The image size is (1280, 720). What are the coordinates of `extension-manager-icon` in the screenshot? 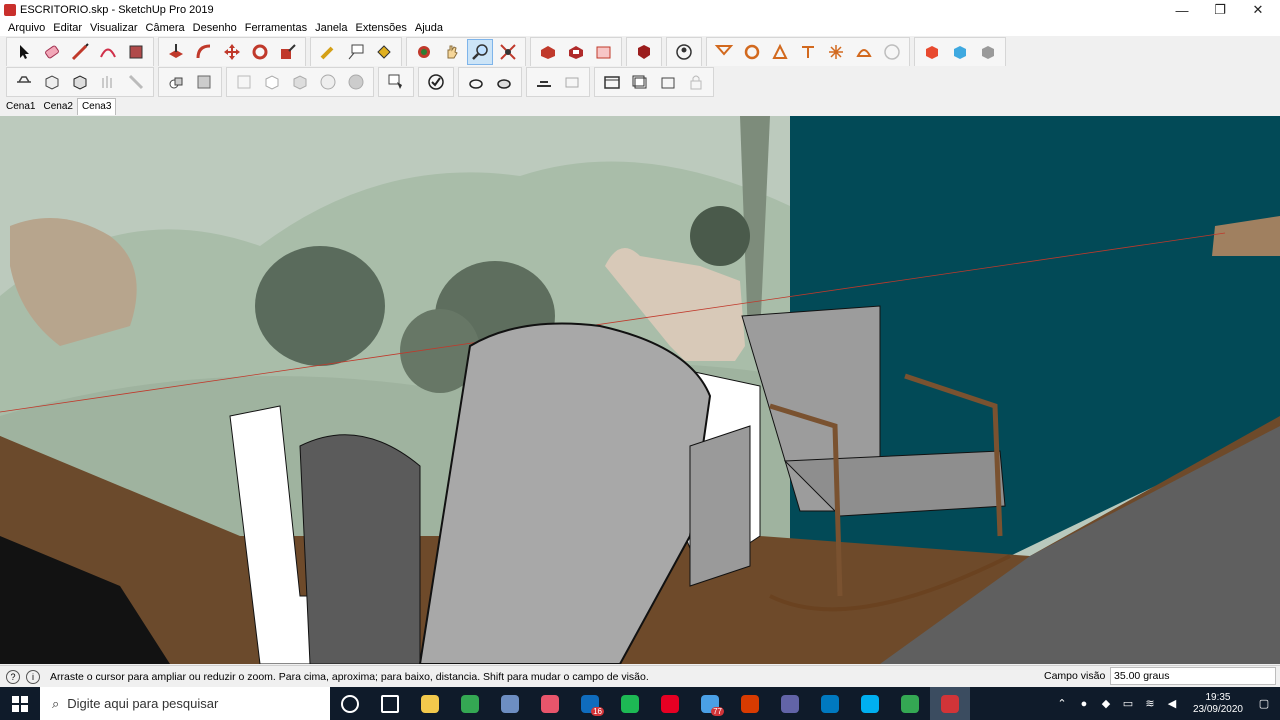 It's located at (644, 52).